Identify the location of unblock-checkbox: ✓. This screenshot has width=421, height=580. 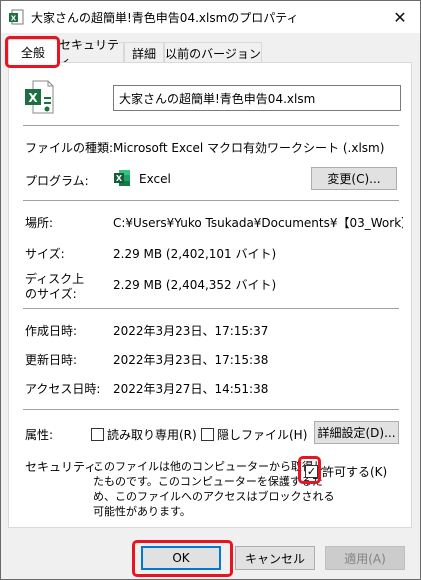
(311, 471).